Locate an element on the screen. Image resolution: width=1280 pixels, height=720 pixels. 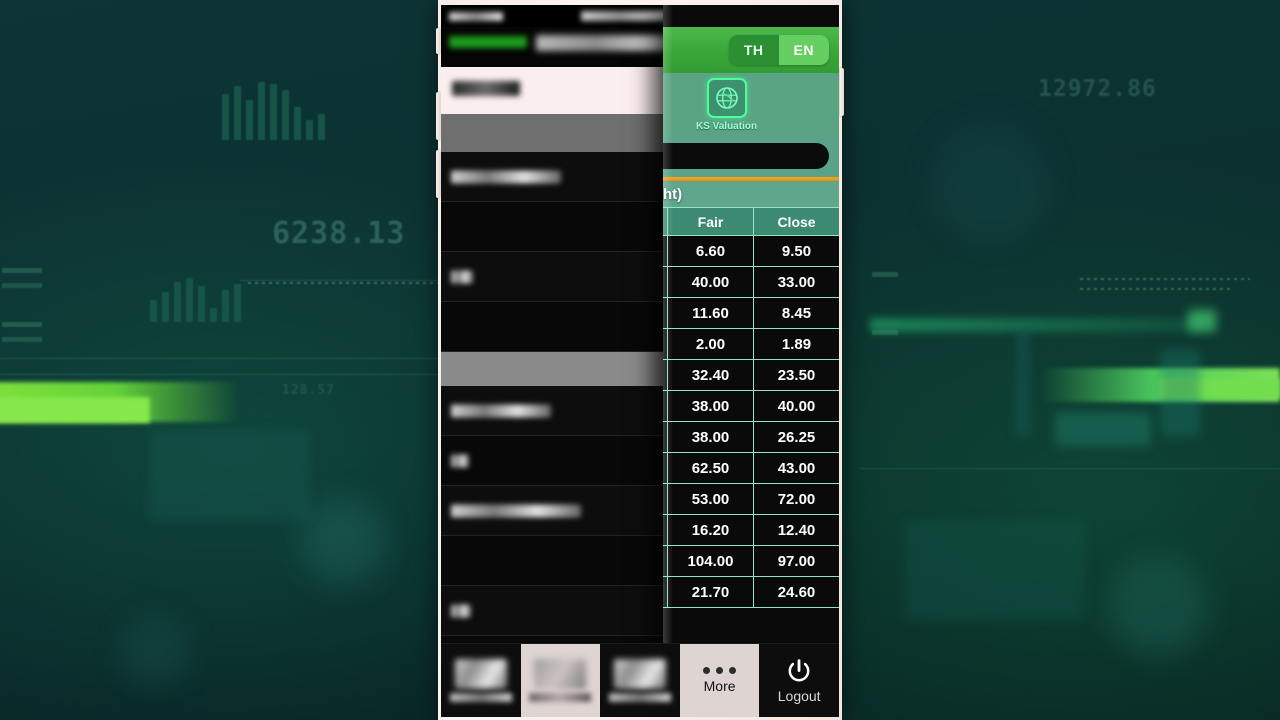
cell-fair: 32.40 is located at coordinates (710, 375).